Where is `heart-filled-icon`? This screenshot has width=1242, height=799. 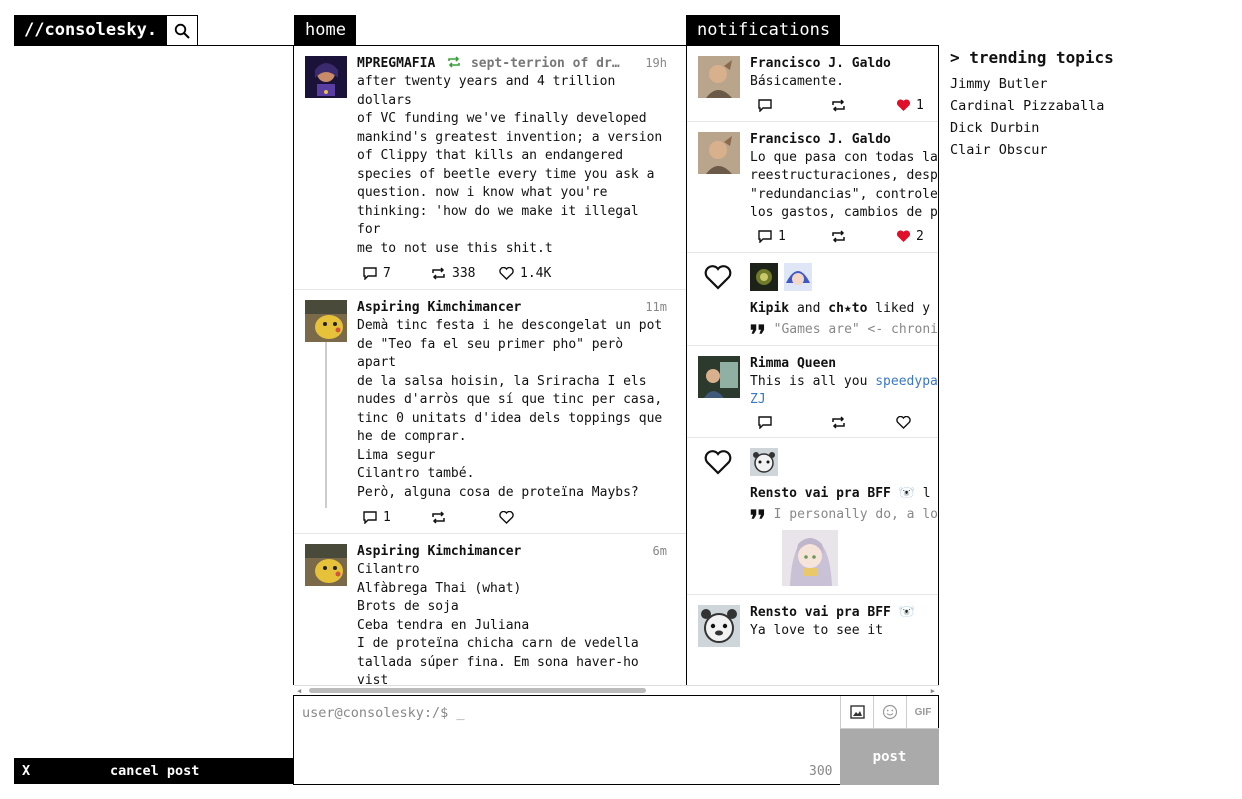
heart-filled-icon is located at coordinates (903, 235).